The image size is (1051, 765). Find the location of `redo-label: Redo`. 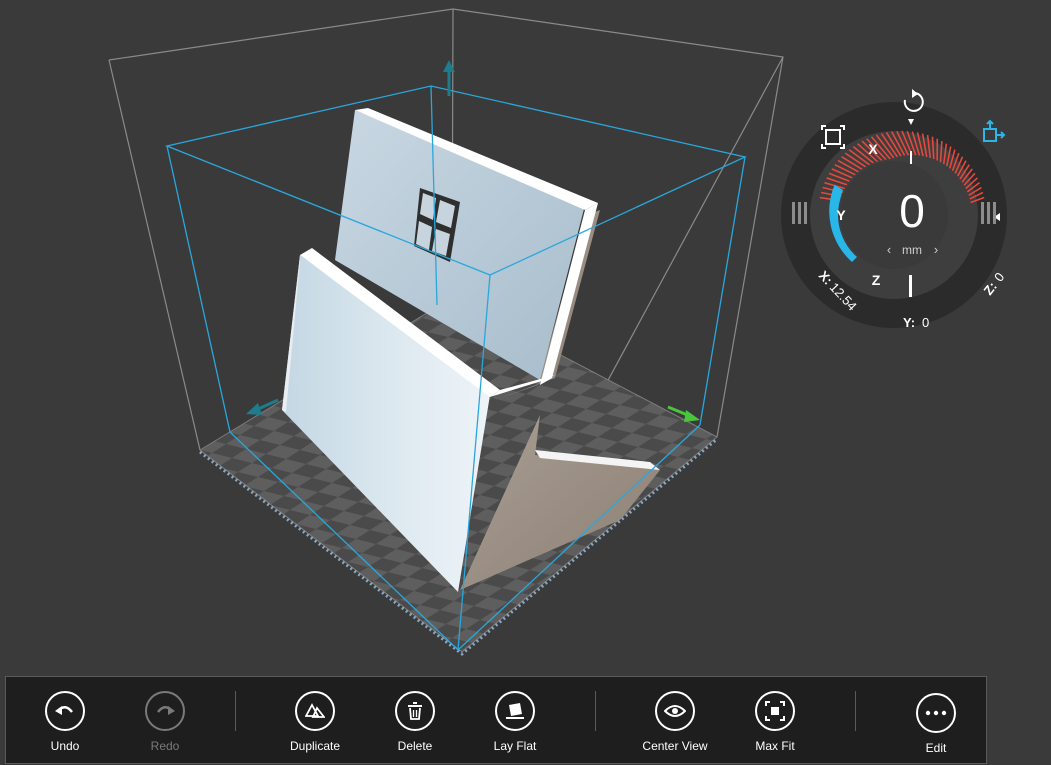

redo-label: Redo is located at coordinates (165, 746).